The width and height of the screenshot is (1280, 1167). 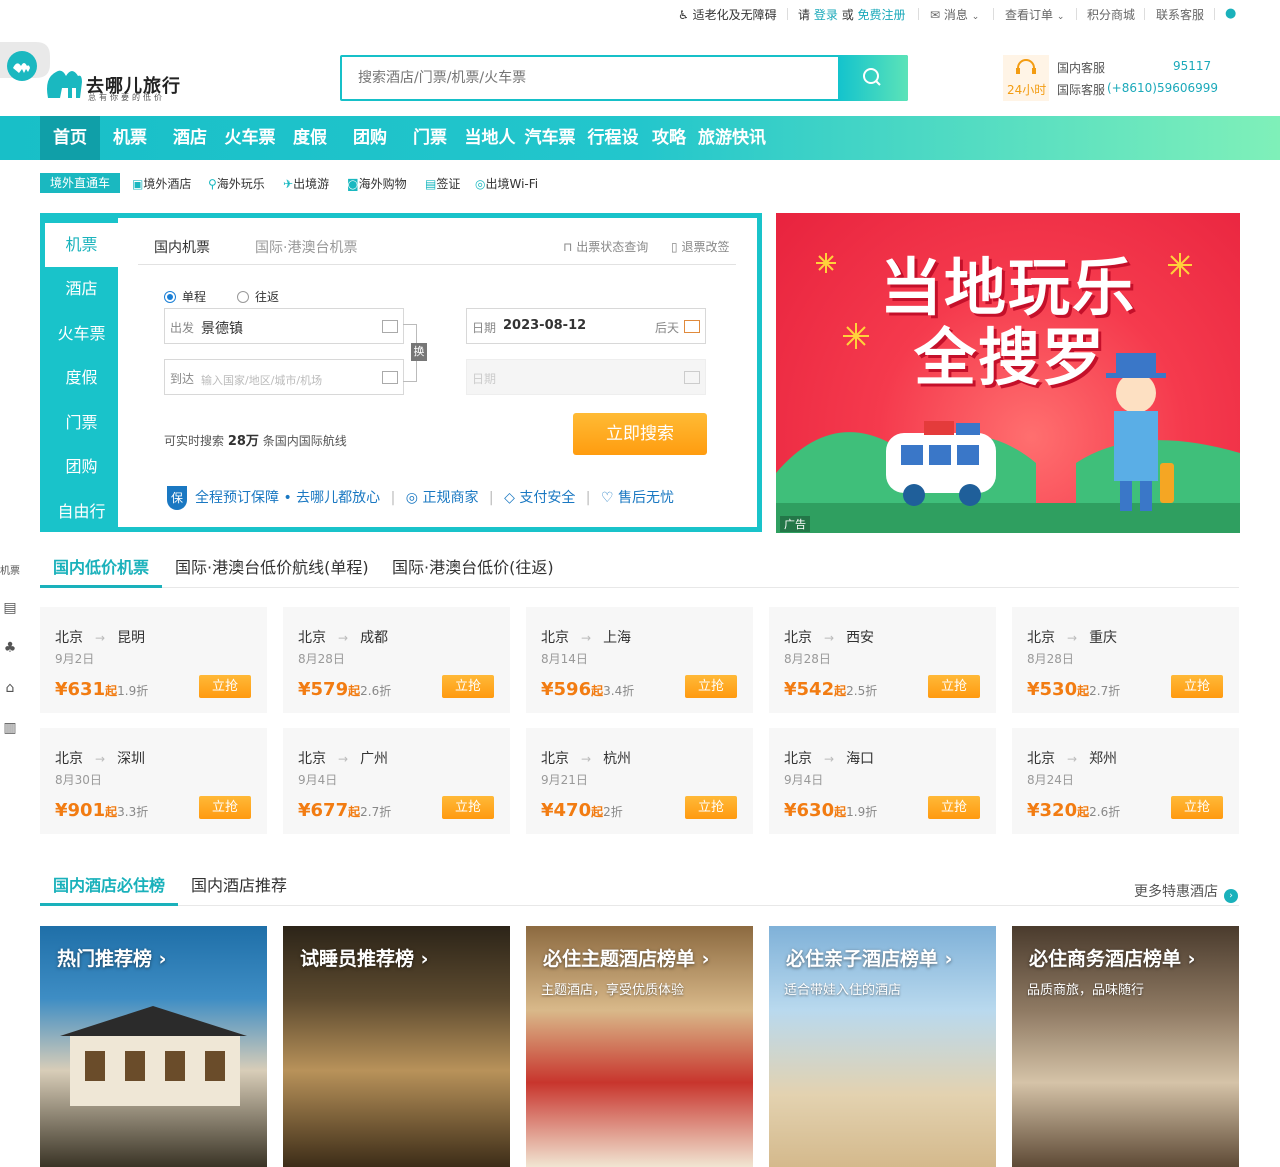 What do you see at coordinates (306, 183) in the screenshot?
I see `subnav-outbound-tours: ✈出境游` at bounding box center [306, 183].